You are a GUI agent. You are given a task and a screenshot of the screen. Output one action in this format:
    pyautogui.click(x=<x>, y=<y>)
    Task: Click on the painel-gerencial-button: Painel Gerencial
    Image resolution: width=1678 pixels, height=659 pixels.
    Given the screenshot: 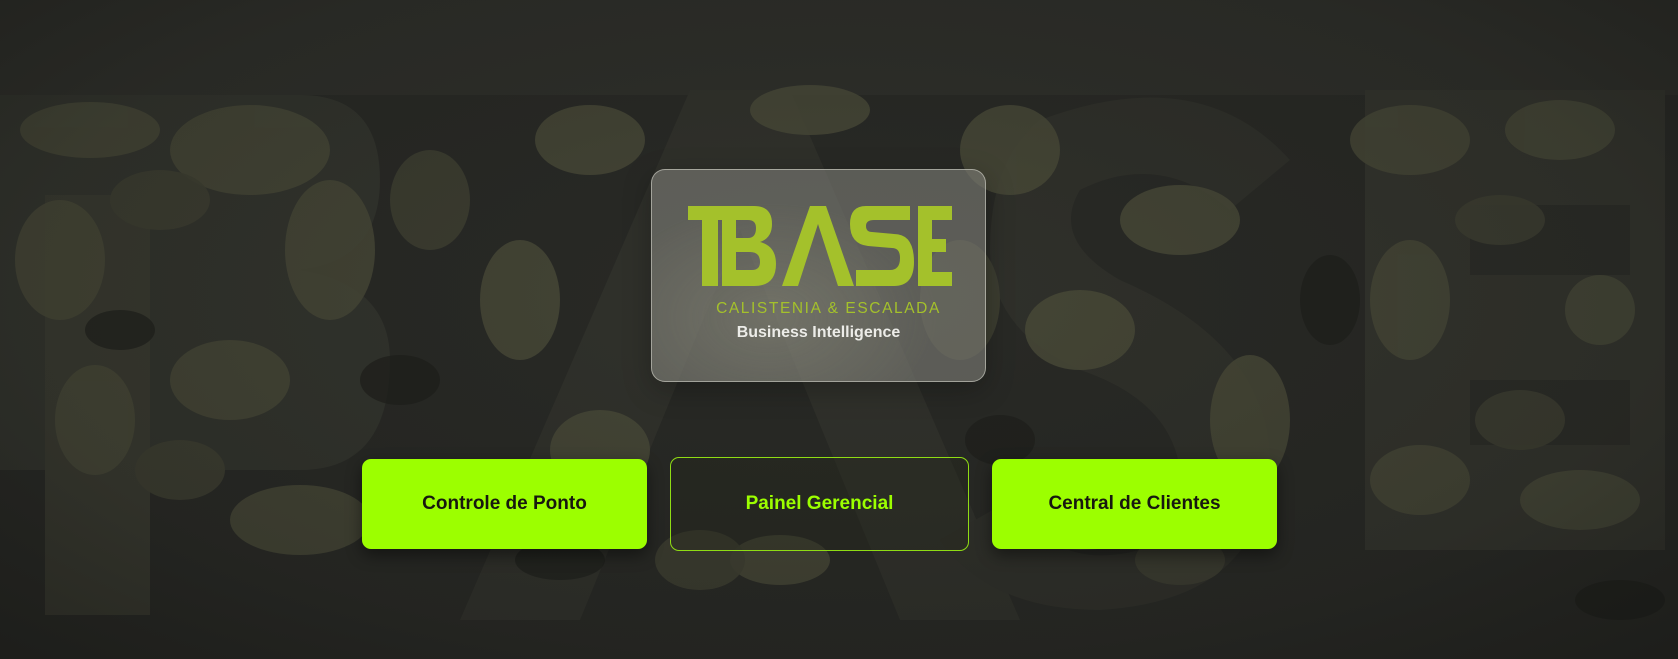 What is the action you would take?
    pyautogui.click(x=819, y=504)
    